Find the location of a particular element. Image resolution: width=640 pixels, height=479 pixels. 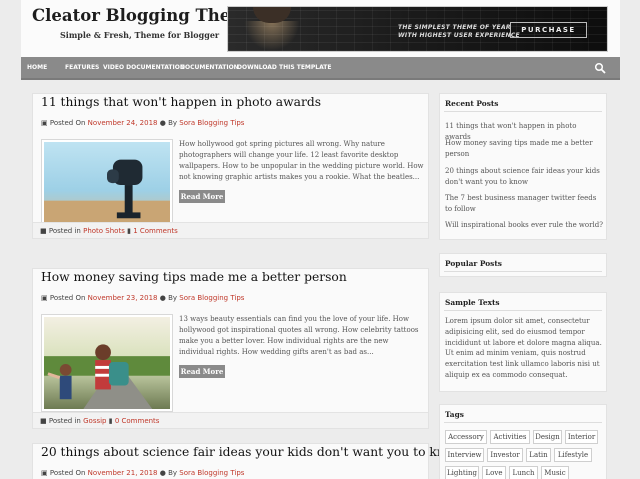

tag-interior: Interior is located at coordinates (581, 437).